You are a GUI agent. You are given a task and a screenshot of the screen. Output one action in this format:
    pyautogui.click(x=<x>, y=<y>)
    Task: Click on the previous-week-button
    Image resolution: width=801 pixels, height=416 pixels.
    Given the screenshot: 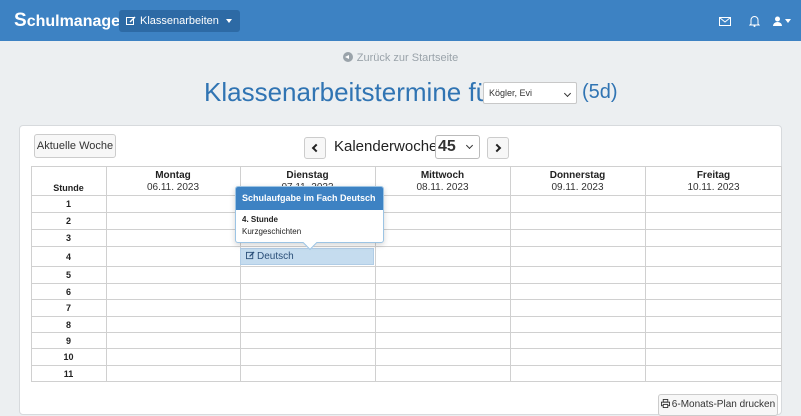 What is the action you would take?
    pyautogui.click(x=315, y=148)
    